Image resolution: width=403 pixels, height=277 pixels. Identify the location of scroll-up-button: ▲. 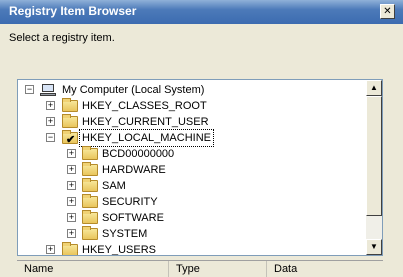
(374, 88).